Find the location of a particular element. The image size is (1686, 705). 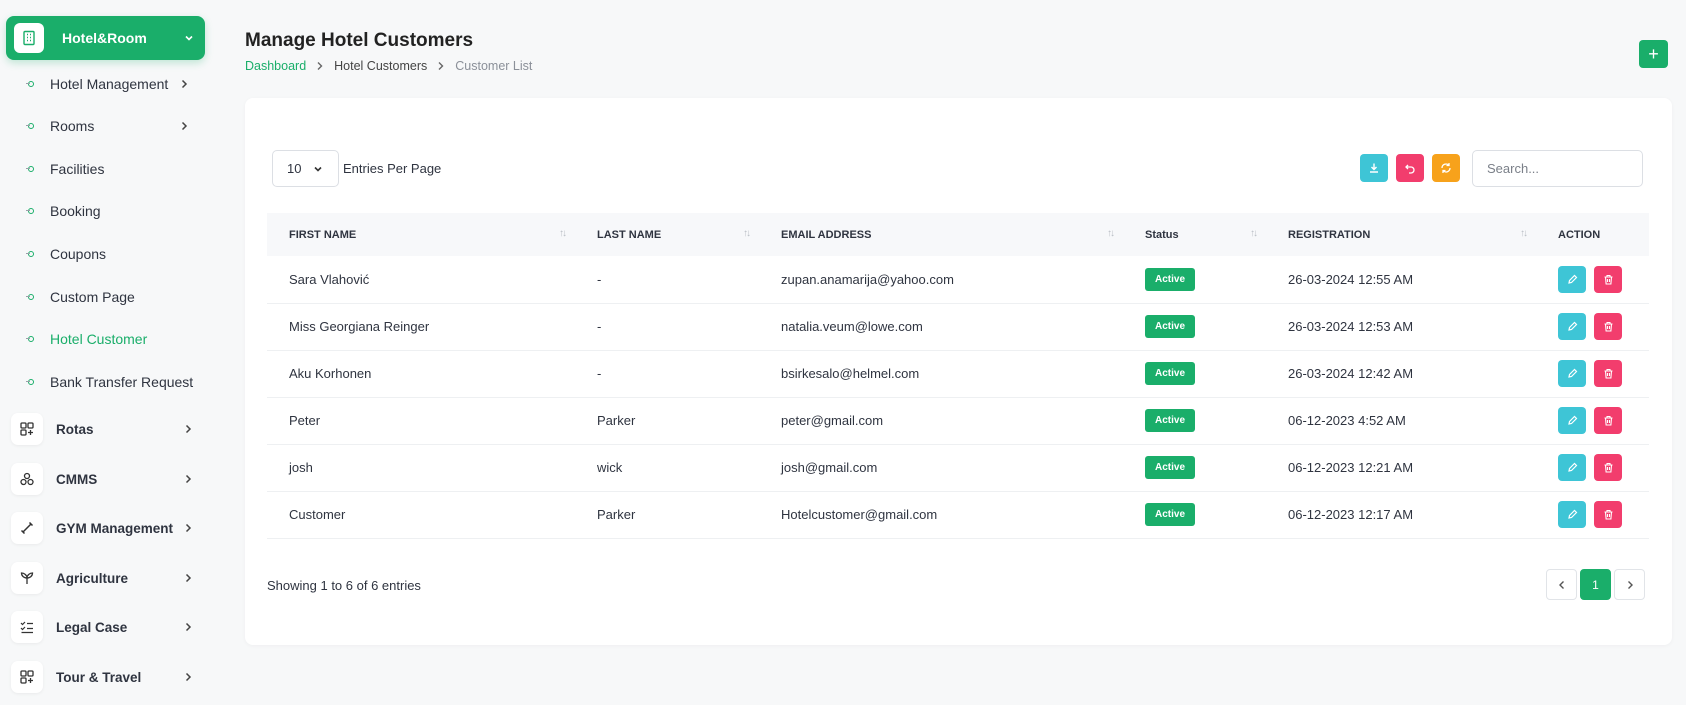

breadcrumb: Dashboard Hotel Customers Customer List is located at coordinates (388, 66).